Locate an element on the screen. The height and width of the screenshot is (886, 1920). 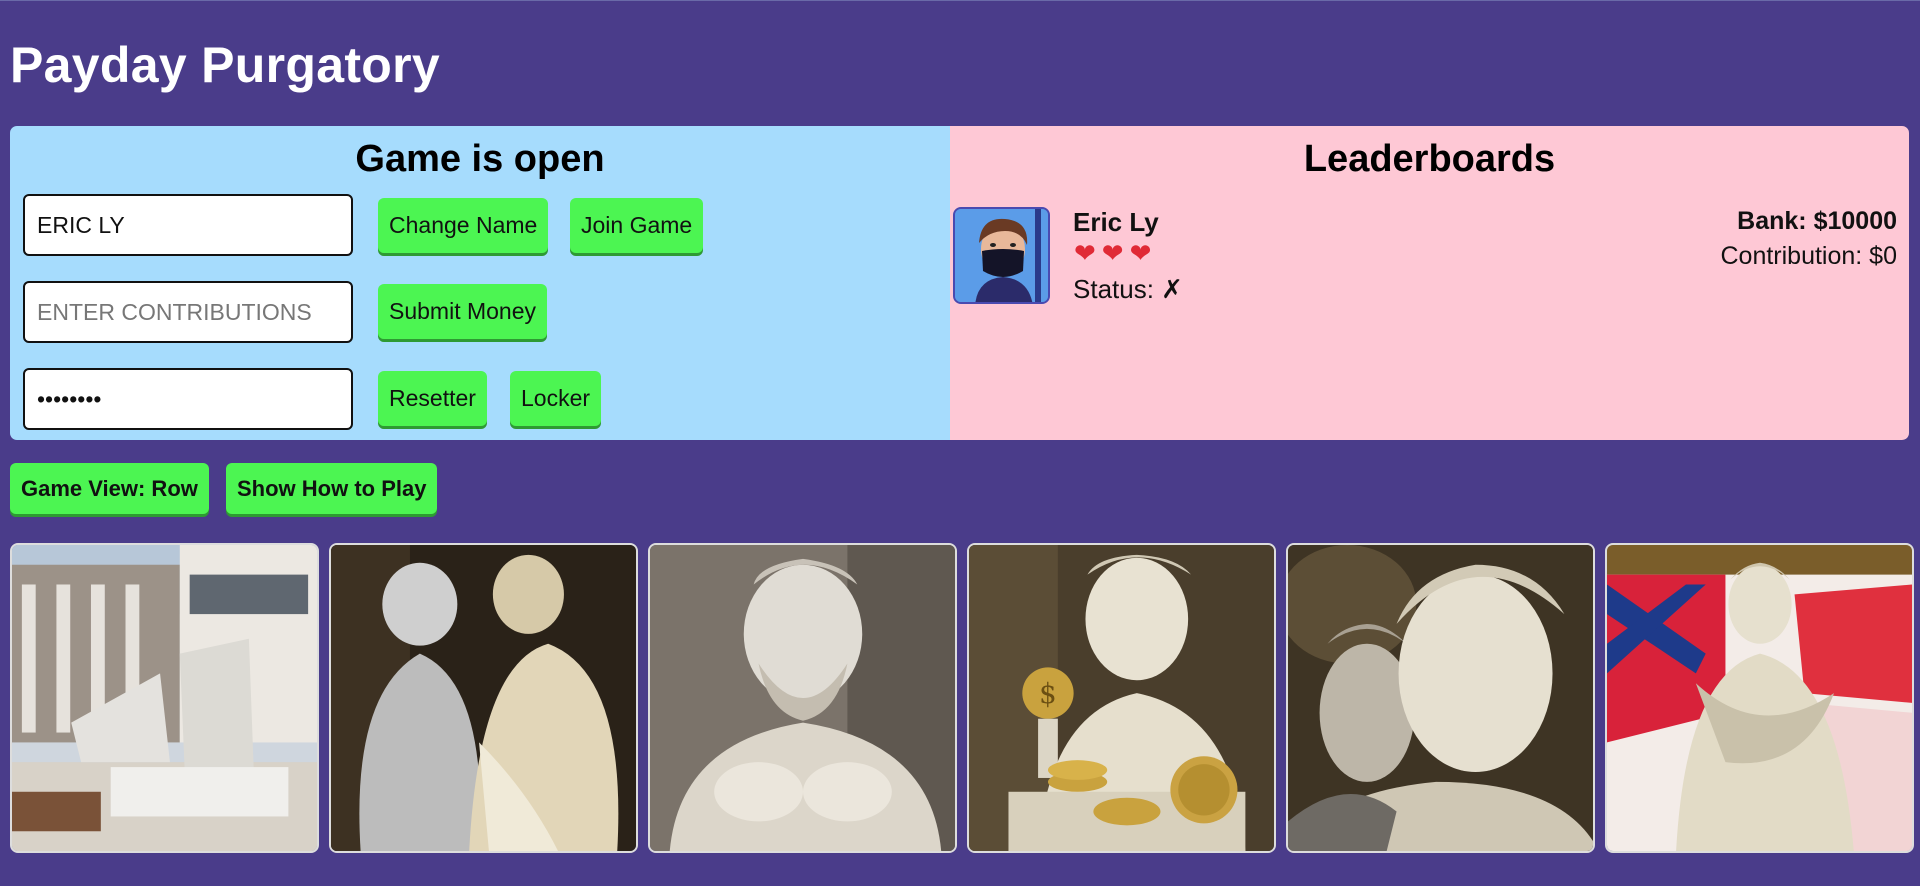
statue-with-coins-image: $ is located at coordinates (1121, 698).